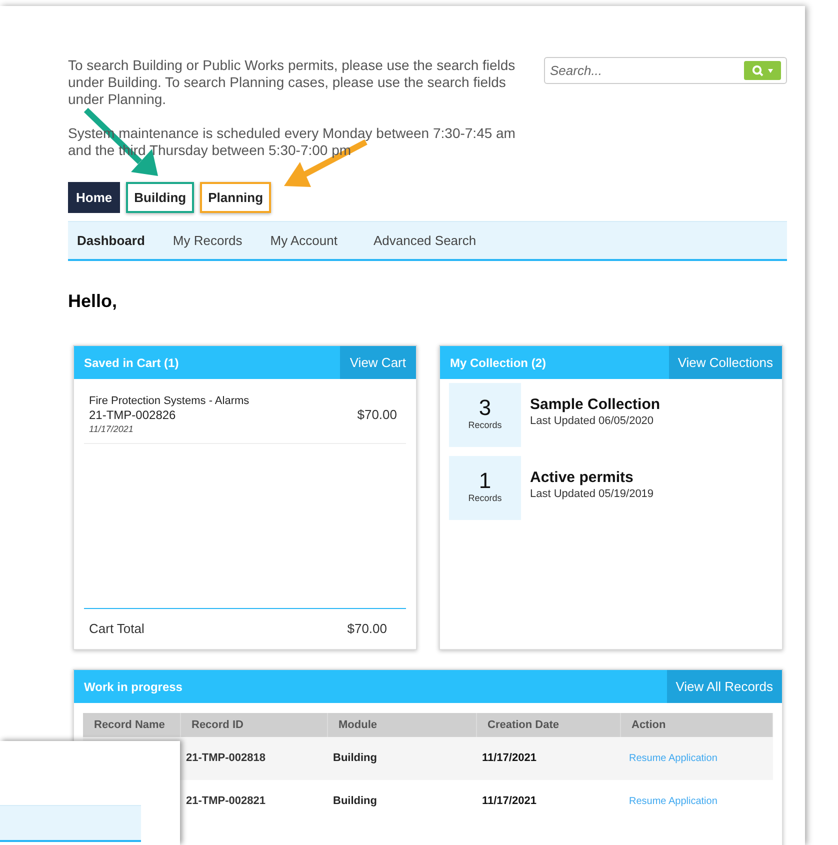 The image size is (838, 845). I want to click on count: 1, so click(485, 481).